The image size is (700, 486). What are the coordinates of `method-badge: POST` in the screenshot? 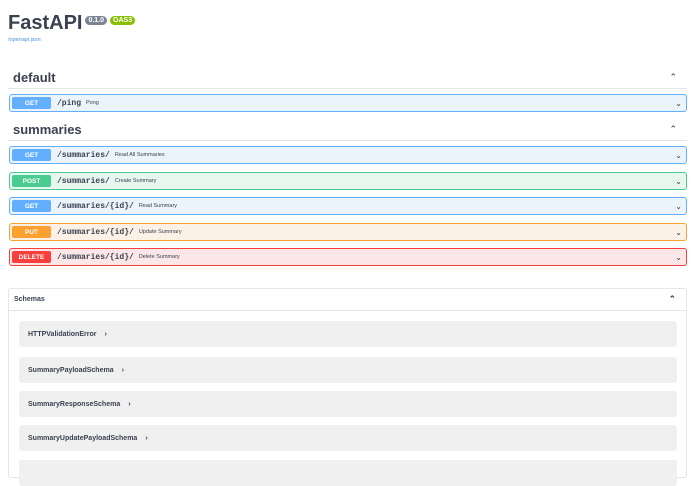 It's located at (31, 181).